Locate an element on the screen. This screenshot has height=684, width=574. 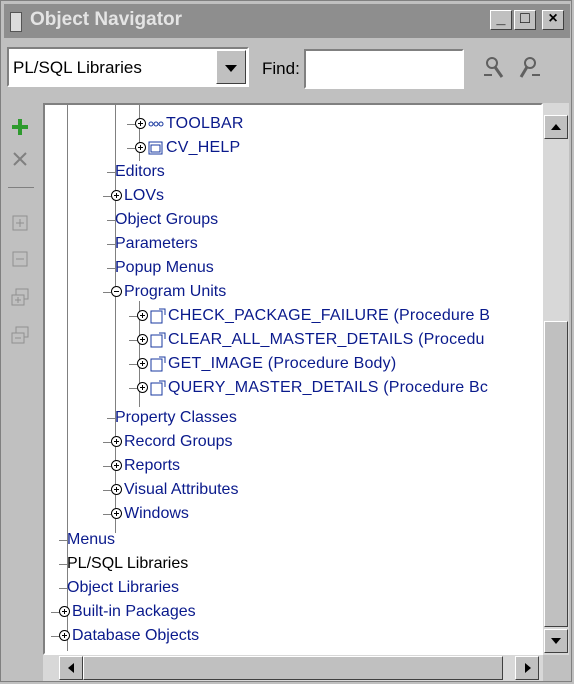
combo-value: PL/SQL Libraries is located at coordinates (77, 67).